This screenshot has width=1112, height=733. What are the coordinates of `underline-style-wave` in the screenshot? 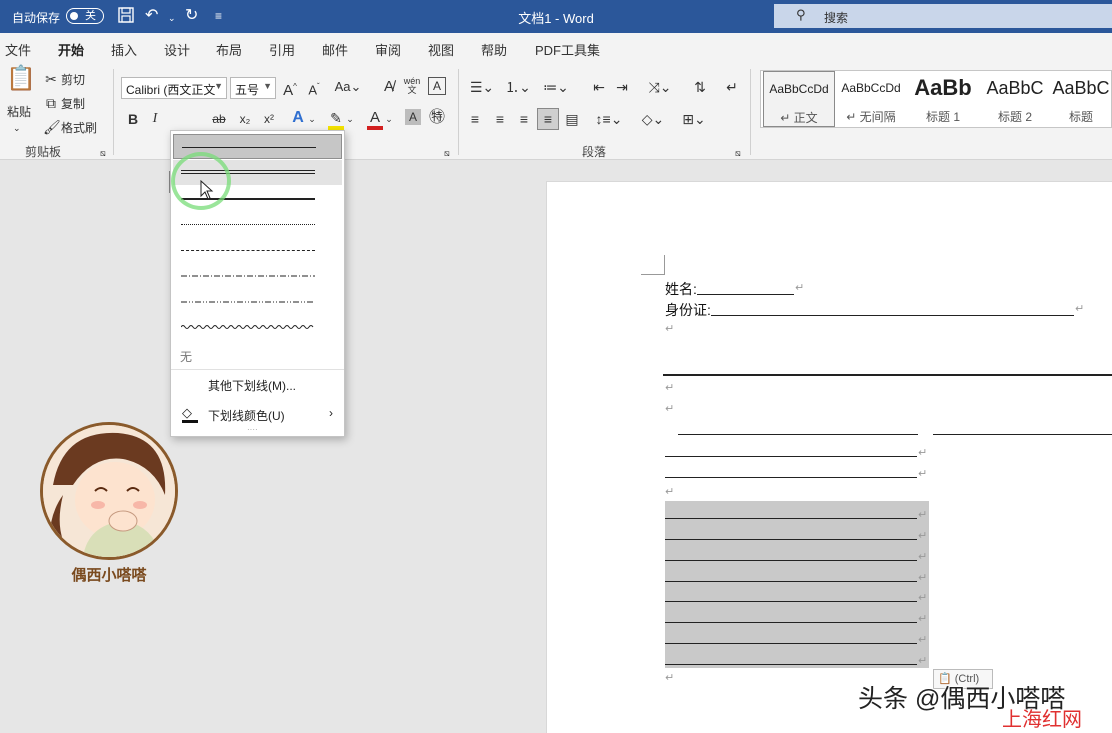 It's located at (257, 328).